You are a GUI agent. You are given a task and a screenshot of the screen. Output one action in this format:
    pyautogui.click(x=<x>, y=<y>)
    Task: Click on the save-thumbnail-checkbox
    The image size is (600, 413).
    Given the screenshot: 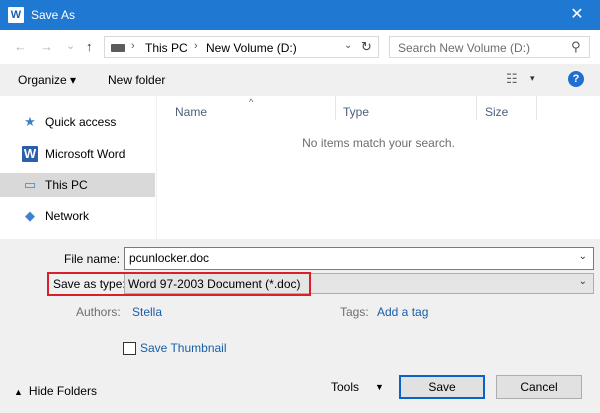 What is the action you would take?
    pyautogui.click(x=129, y=348)
    